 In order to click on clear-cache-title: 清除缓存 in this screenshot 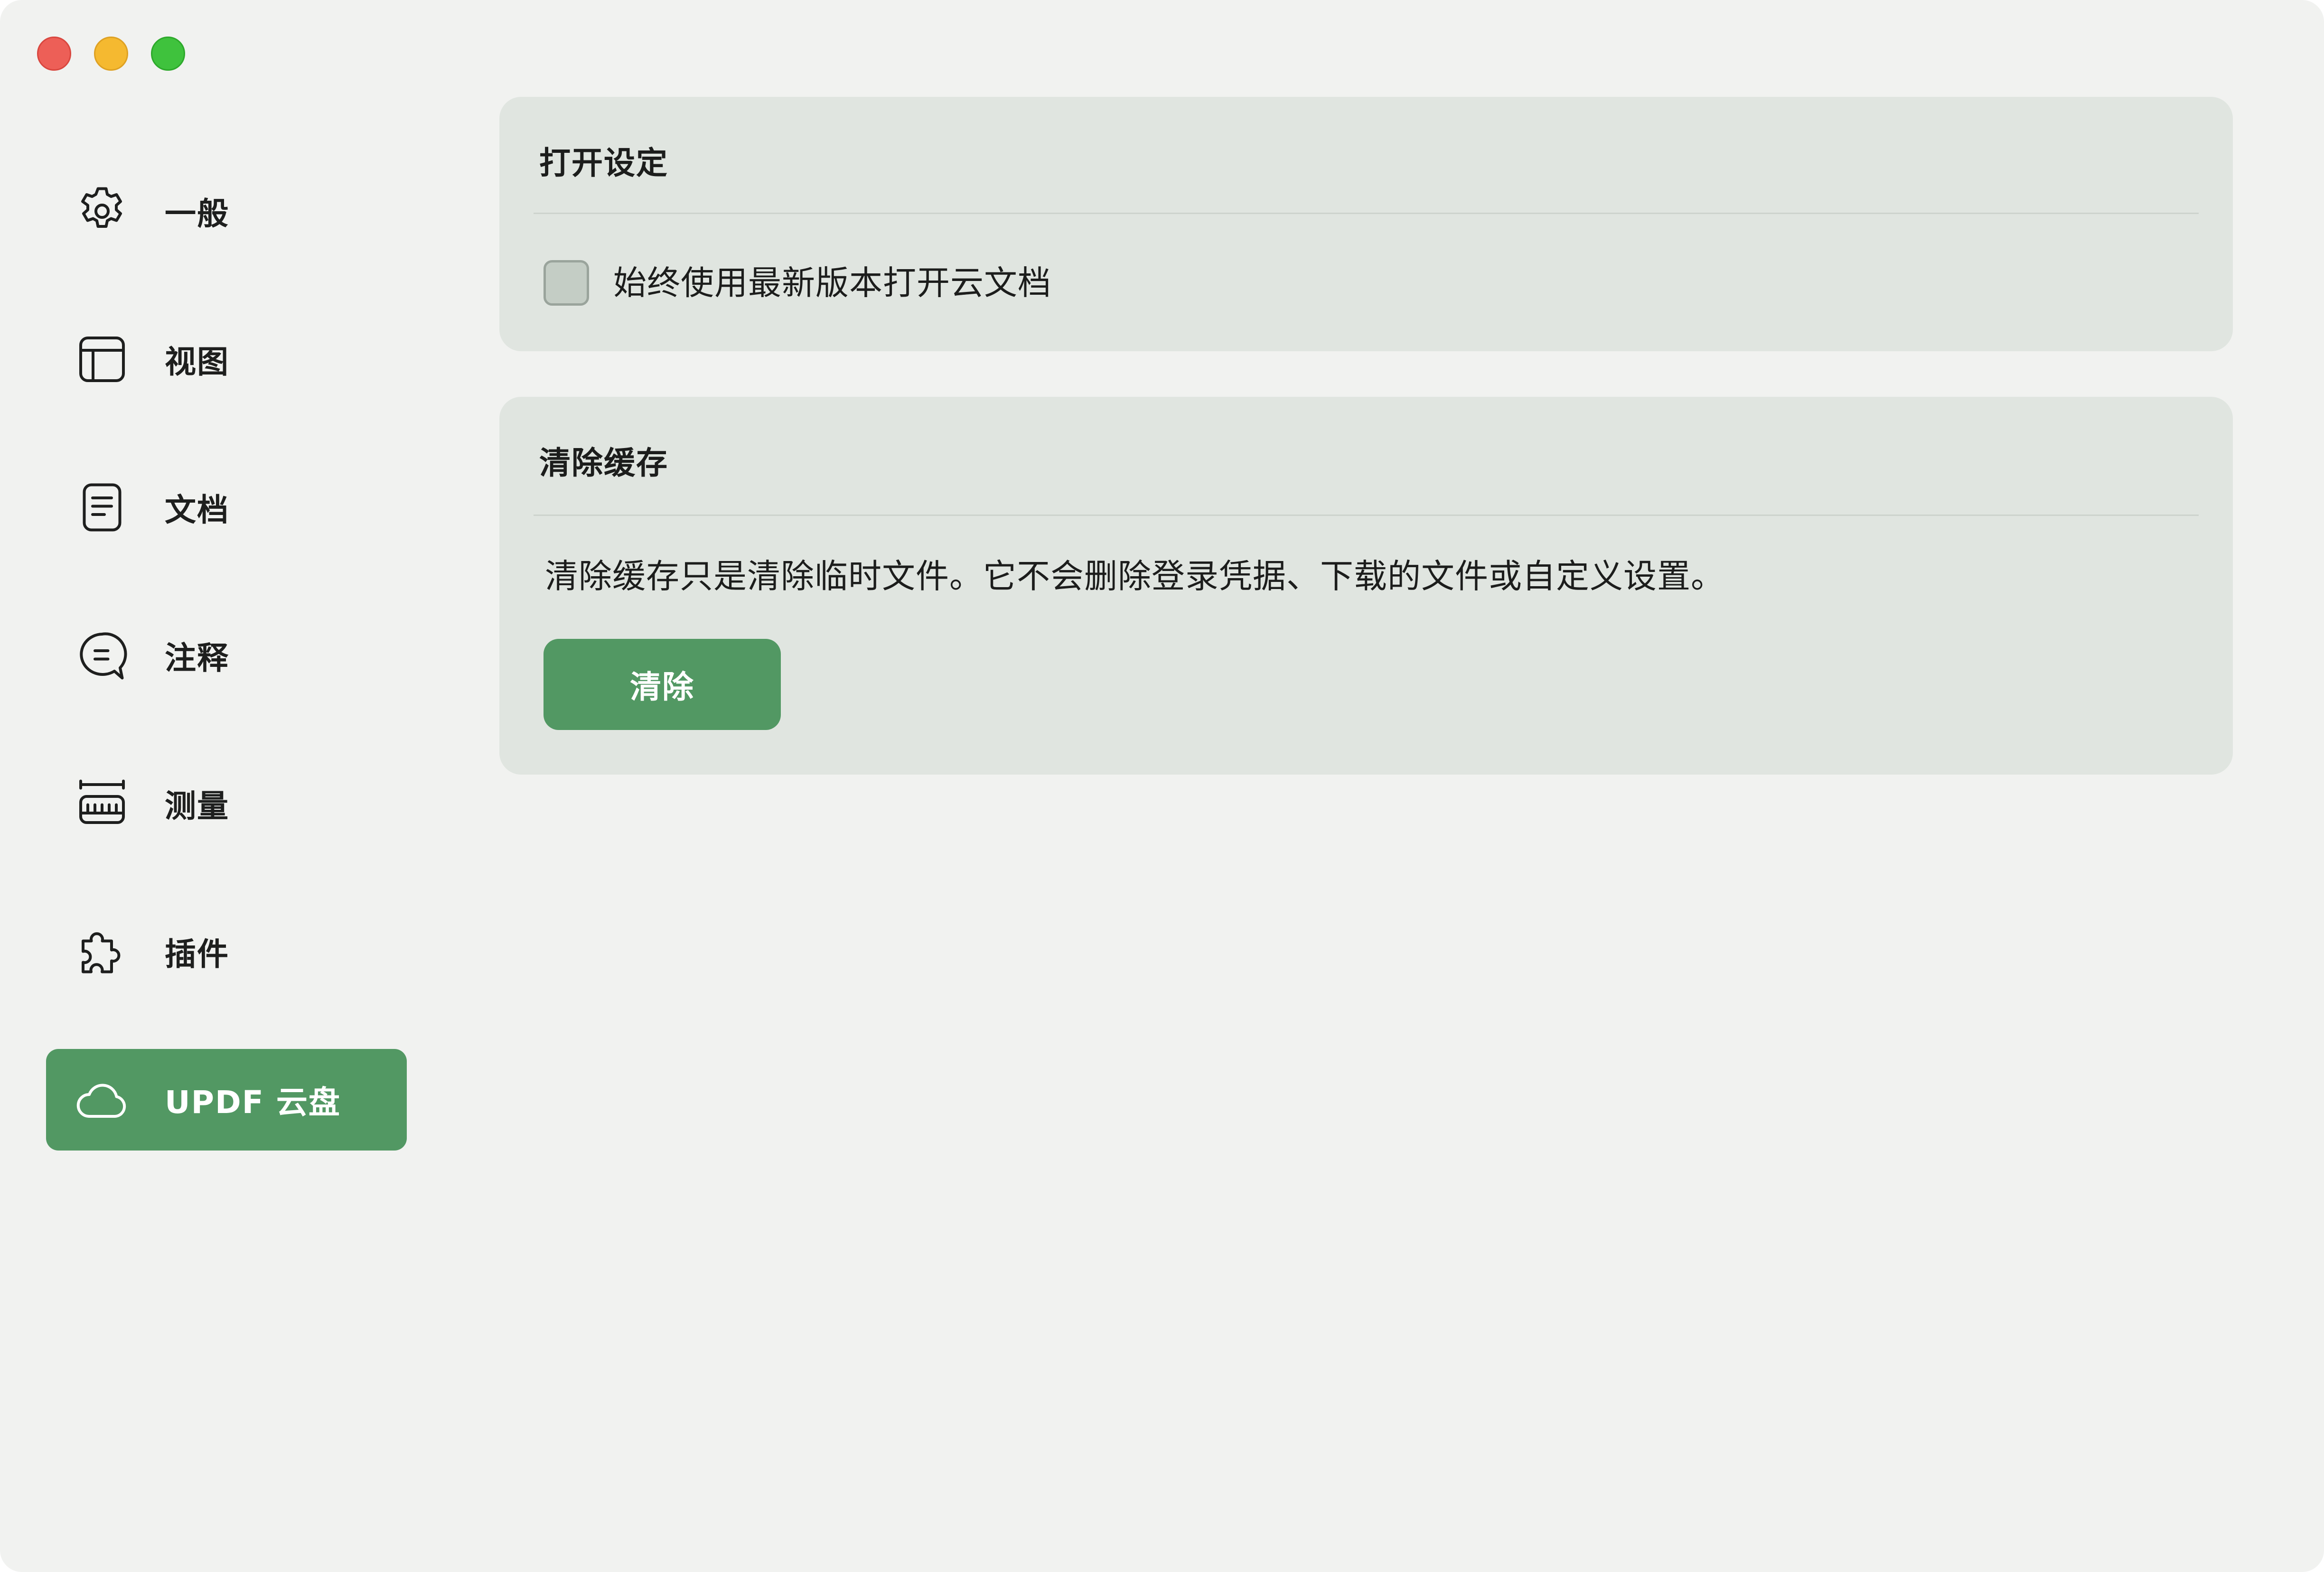, I will do `click(603, 463)`.